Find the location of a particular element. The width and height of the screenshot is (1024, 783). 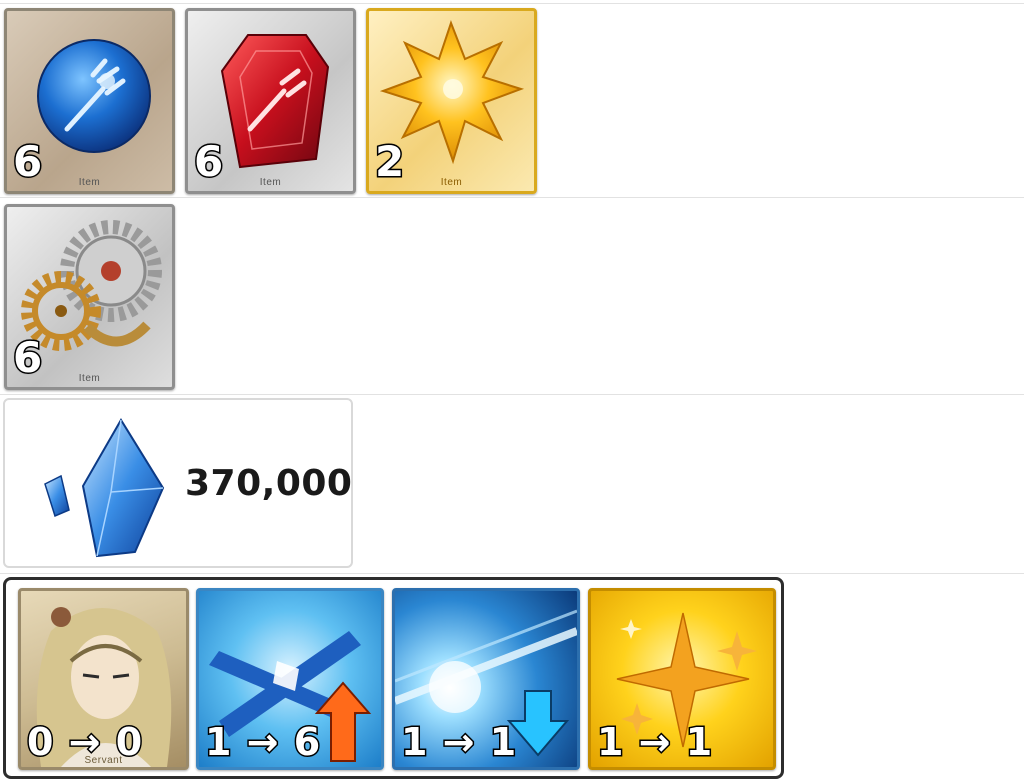

servant-portrait-tile: 0 → 0 Servant is located at coordinates (103, 679).